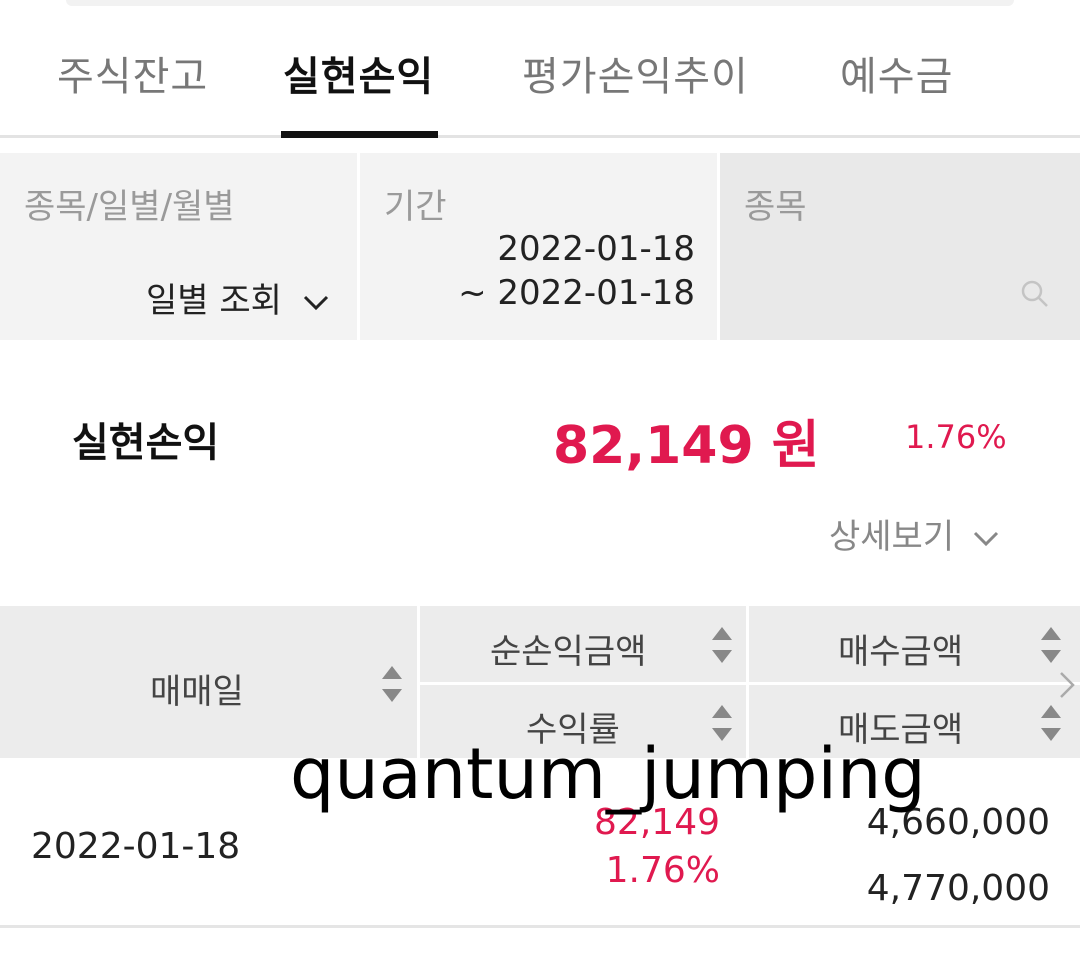 The image size is (1080, 959). What do you see at coordinates (136, 846) in the screenshot?
I see `row-trade-date: 2022-01-18` at bounding box center [136, 846].